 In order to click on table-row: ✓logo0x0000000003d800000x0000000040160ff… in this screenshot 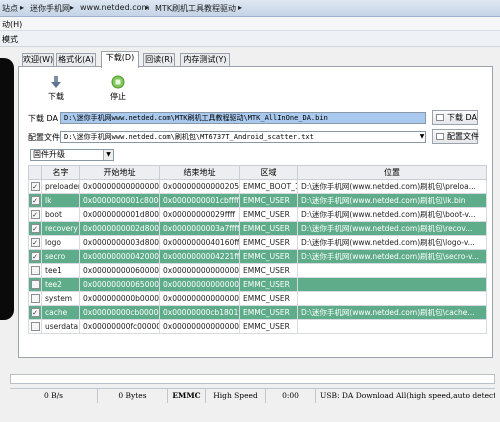, I will do `click(257, 242)`.